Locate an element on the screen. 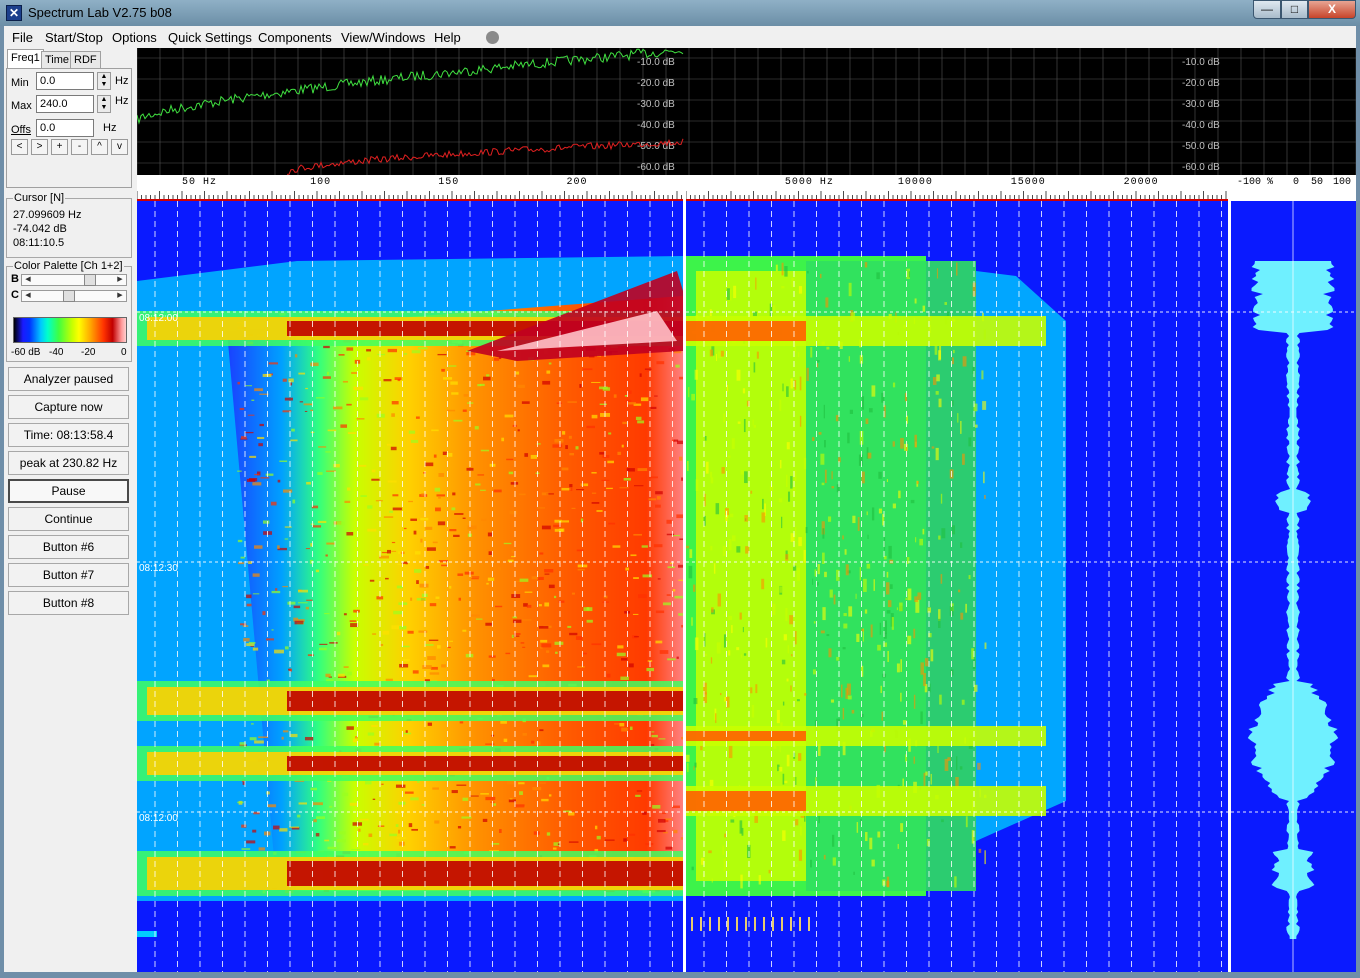 This screenshot has height=978, width=1360. command-button-6: Continue is located at coordinates (68, 519).